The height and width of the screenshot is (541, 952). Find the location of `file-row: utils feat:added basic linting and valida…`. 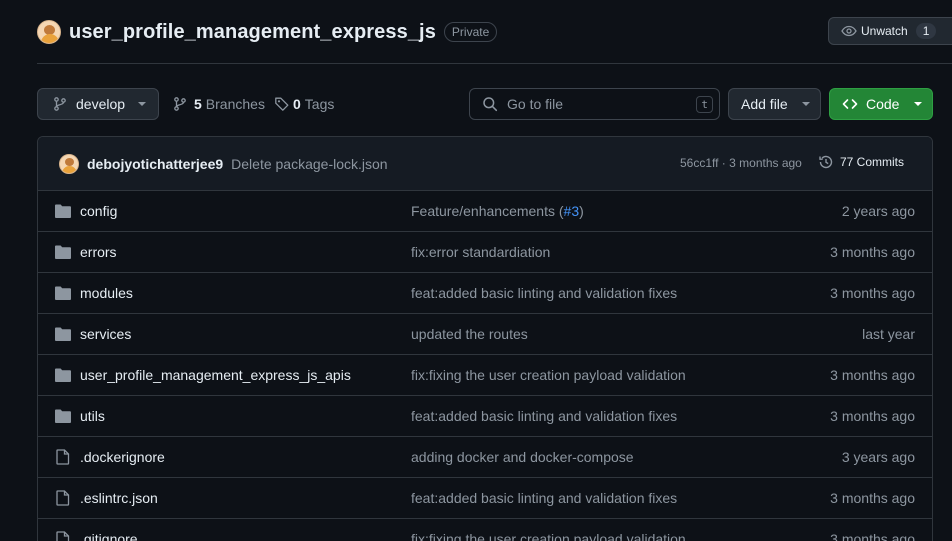

file-row: utils feat:added basic linting and valida… is located at coordinates (485, 416).